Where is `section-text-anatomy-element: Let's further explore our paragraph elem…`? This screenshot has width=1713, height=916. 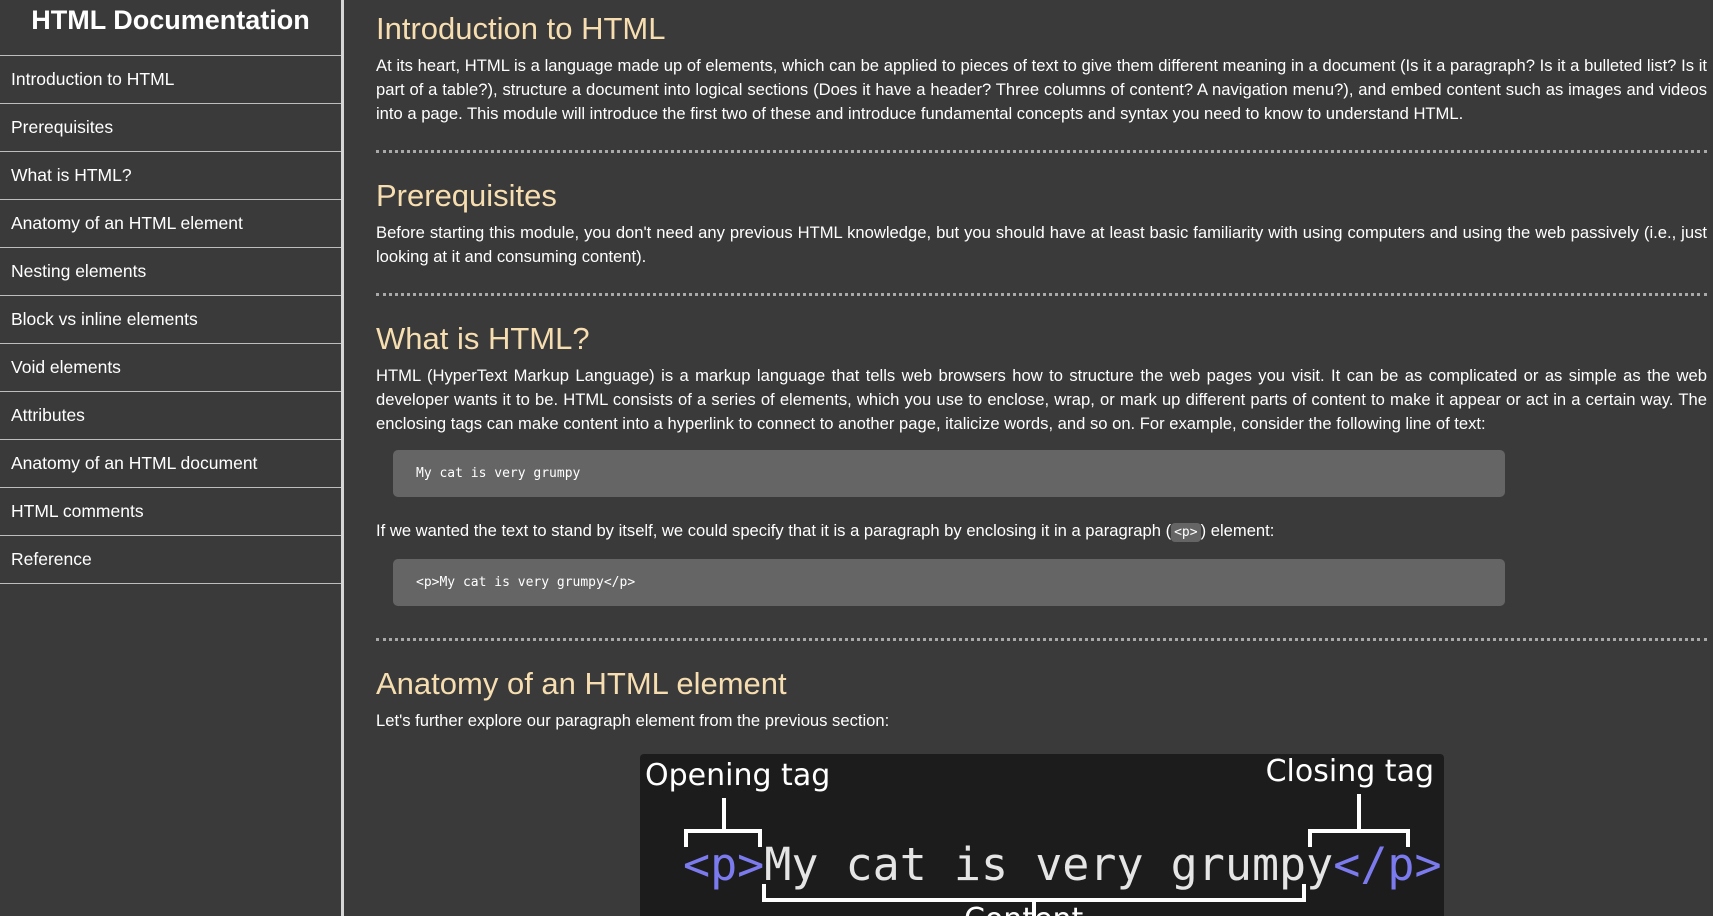
section-text-anatomy-element: Let's further explore our paragraph elem… is located at coordinates (633, 720).